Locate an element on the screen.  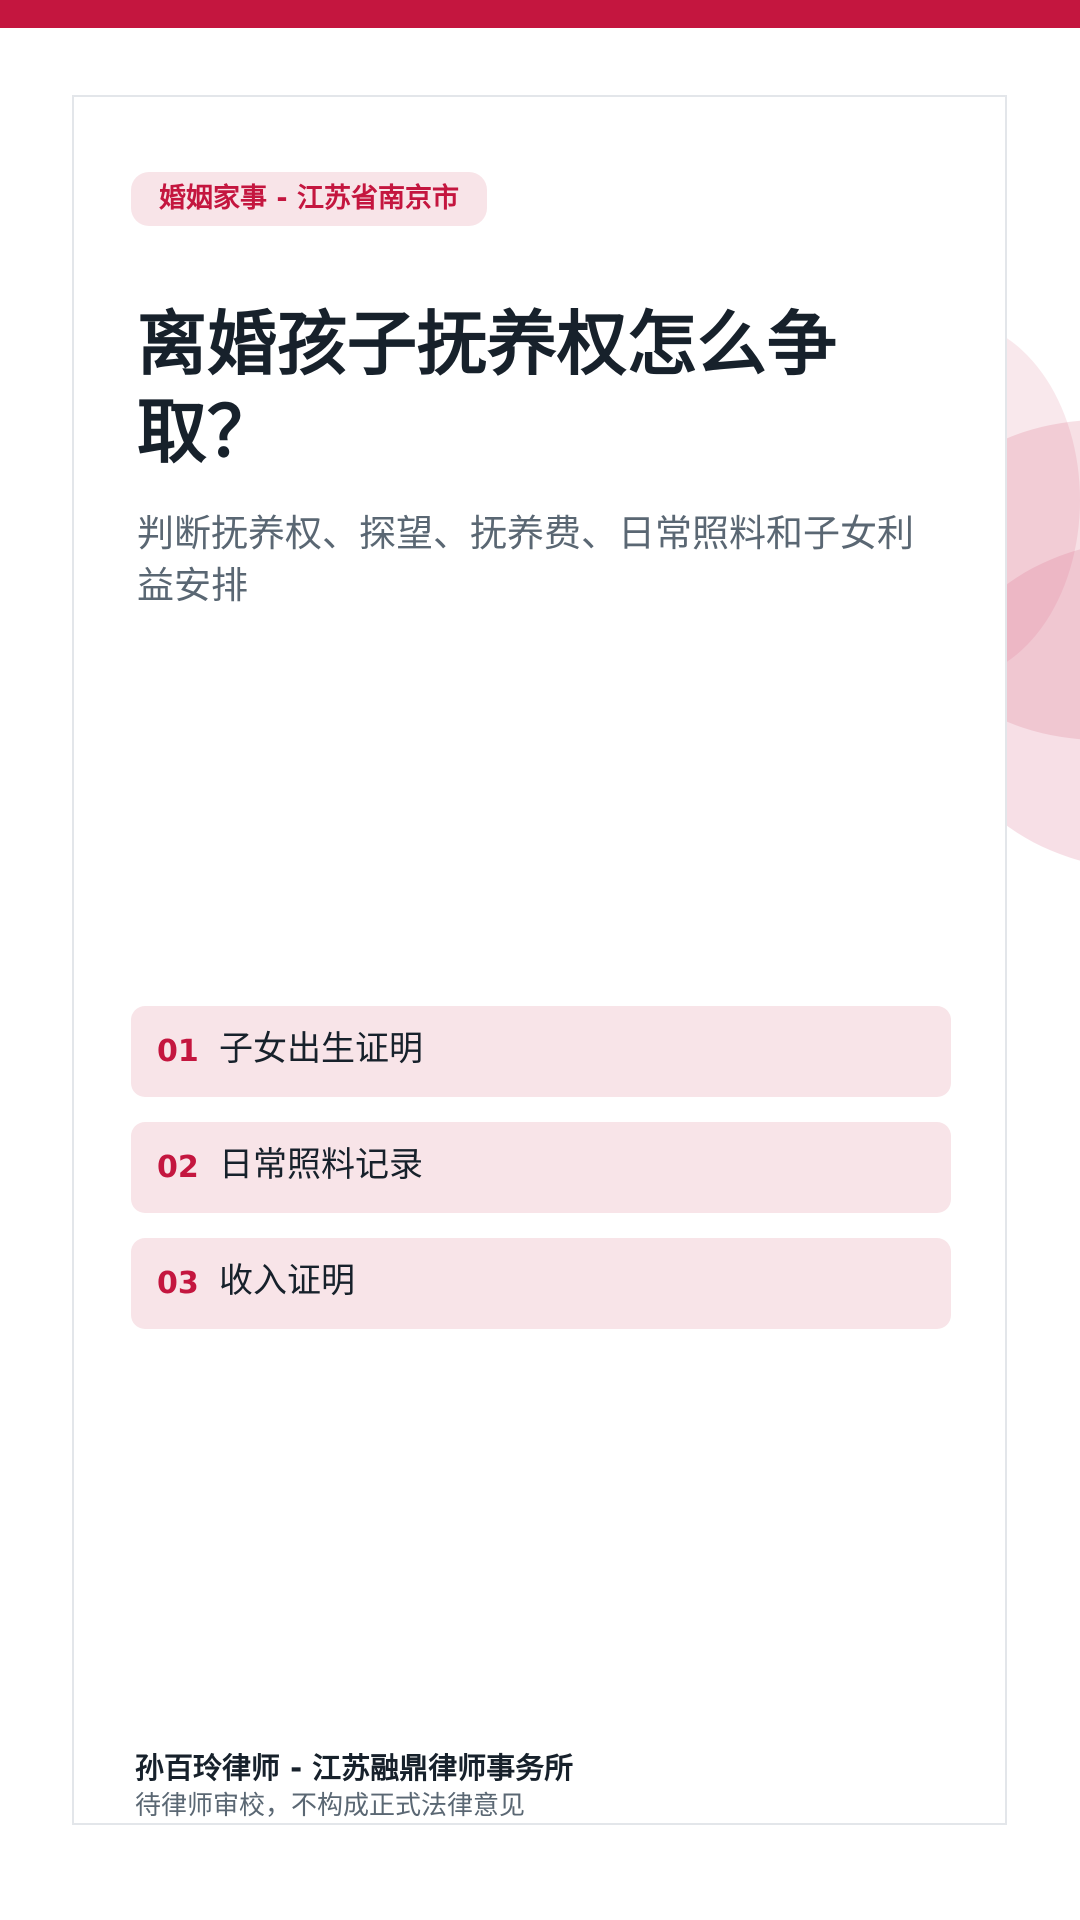
list-item-number: 01 is located at coordinates (178, 1051).